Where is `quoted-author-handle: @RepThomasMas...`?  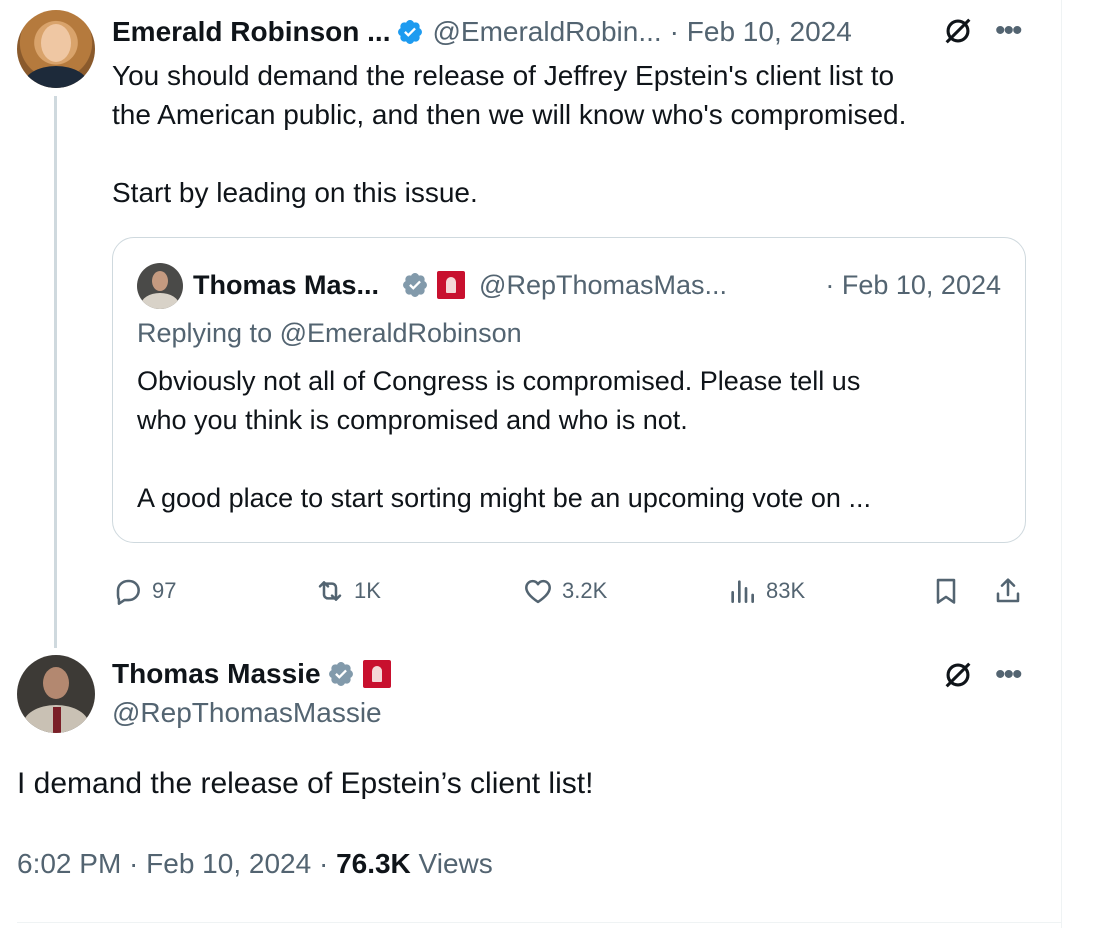
quoted-author-handle: @RepThomasMas... is located at coordinates (603, 285).